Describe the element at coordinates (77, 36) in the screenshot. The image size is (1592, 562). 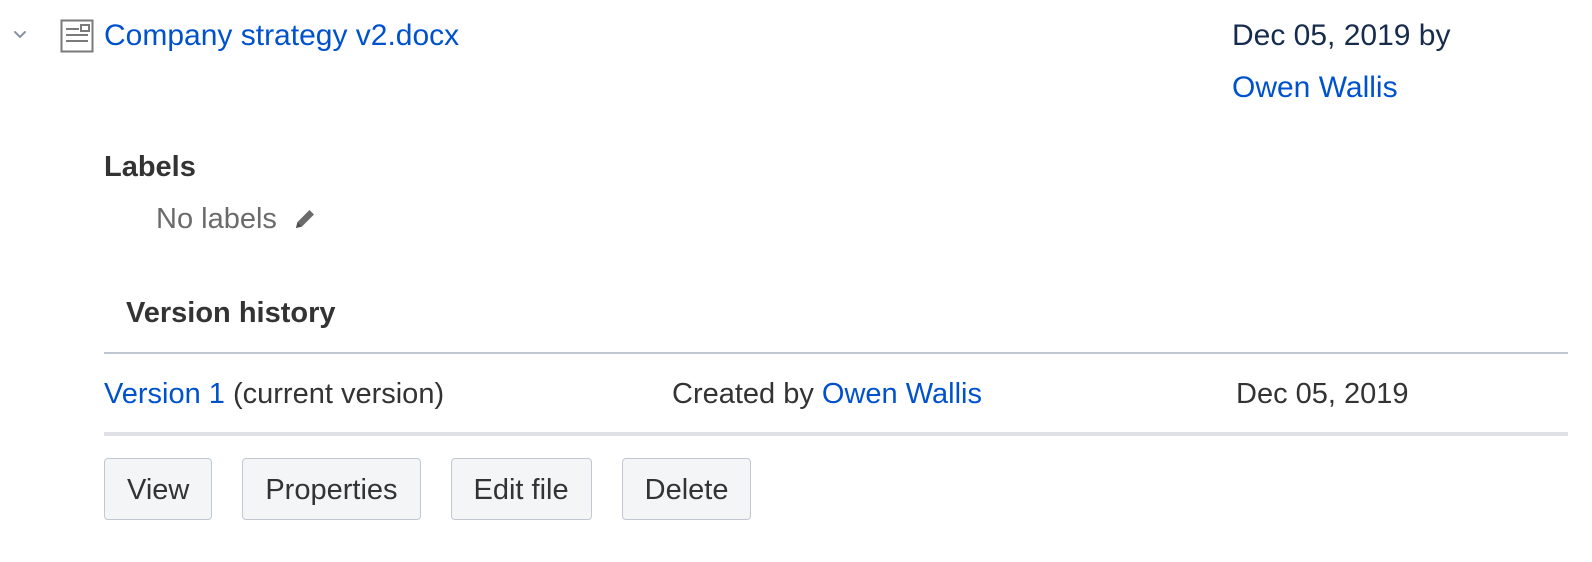
I see `document-icon` at that location.